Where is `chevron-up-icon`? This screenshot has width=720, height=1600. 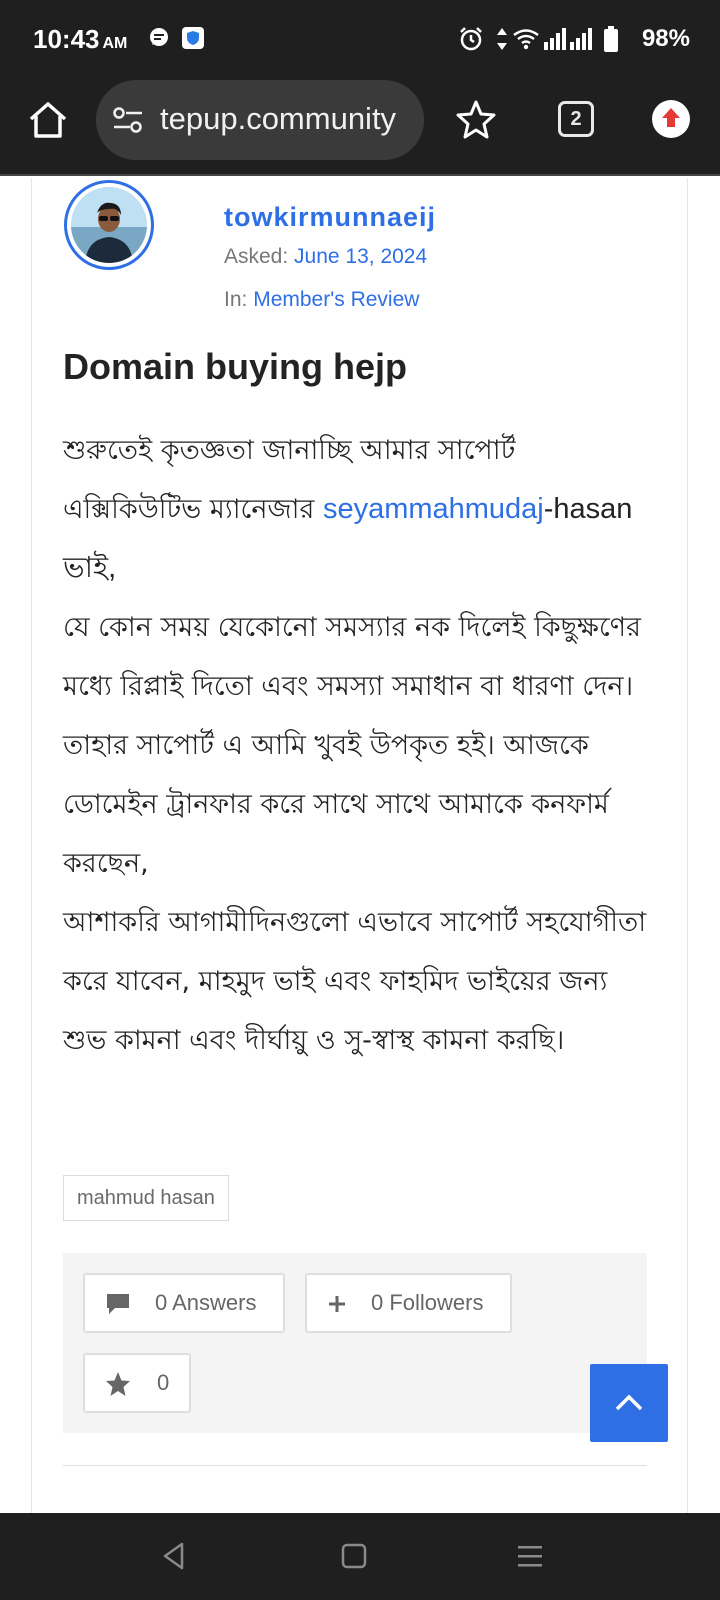
chevron-up-icon is located at coordinates (629, 1402).